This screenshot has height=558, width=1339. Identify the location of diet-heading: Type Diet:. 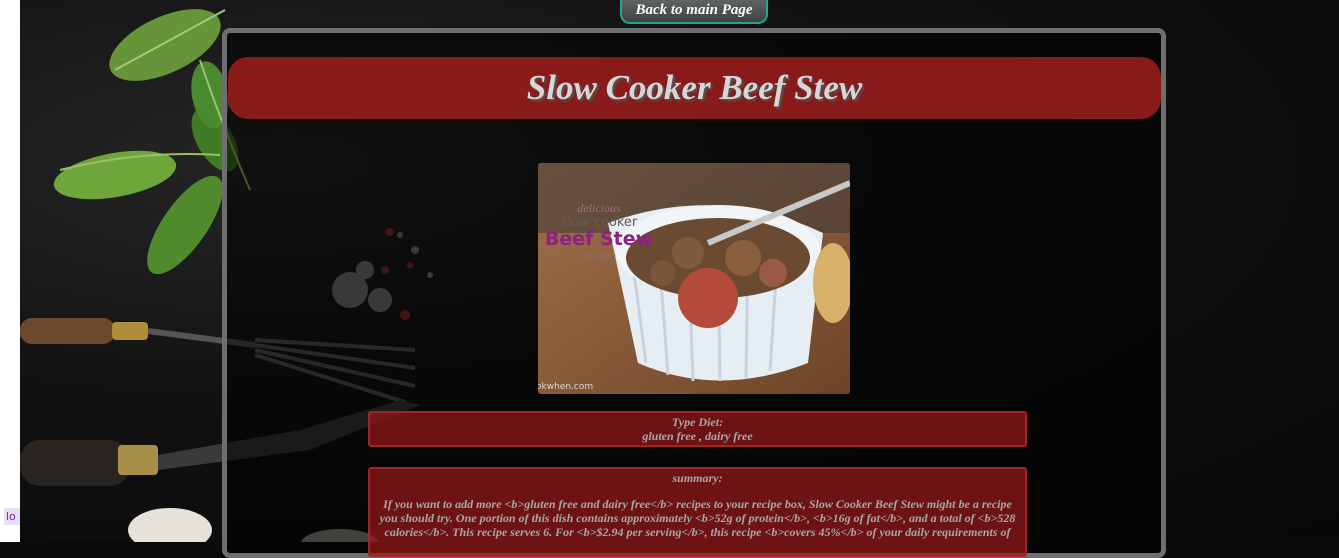
(697, 422).